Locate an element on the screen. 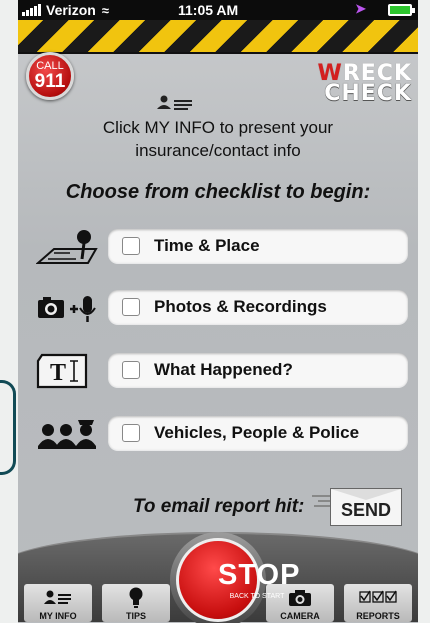 The height and width of the screenshot is (623, 430). stop-sublabel: BACK TO START is located at coordinates (257, 596).